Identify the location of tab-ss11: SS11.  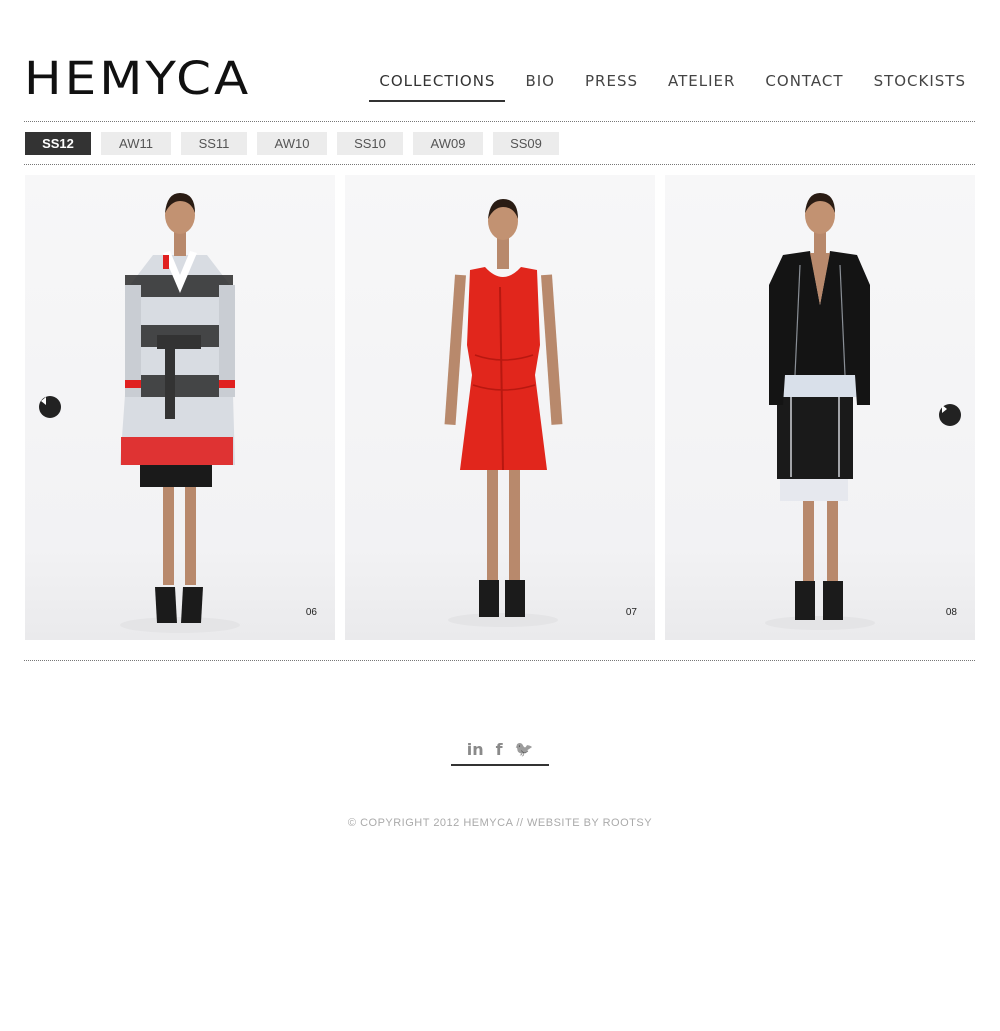
(214, 143).